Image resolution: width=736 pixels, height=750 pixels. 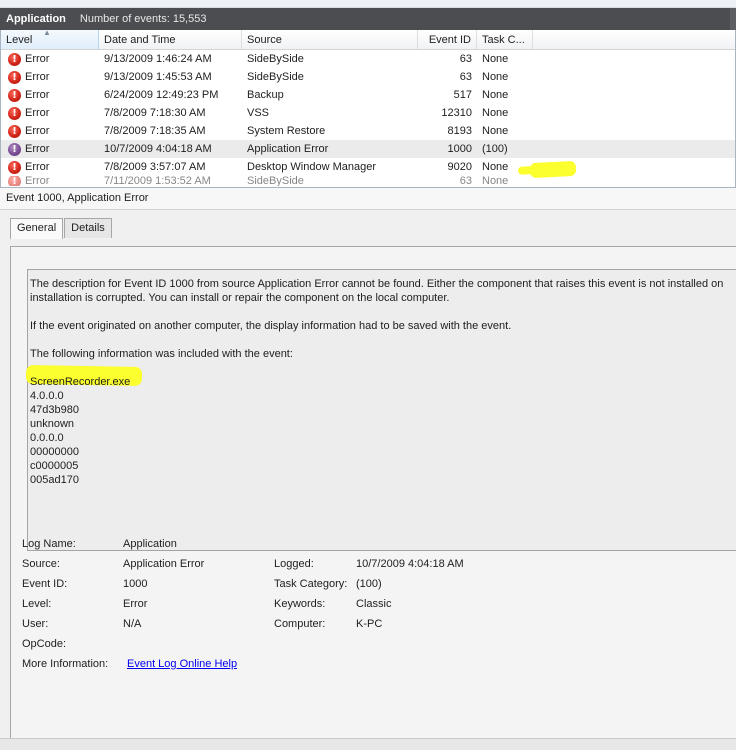 What do you see at coordinates (47, 33) in the screenshot?
I see `sort-ascending-icon: ▲` at bounding box center [47, 33].